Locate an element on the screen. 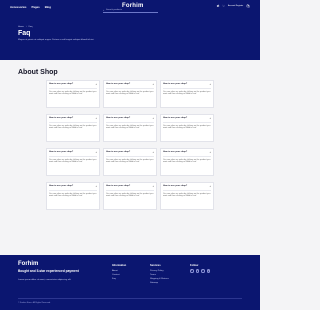  footer-col-title: Follow is located at coordinates (194, 265).